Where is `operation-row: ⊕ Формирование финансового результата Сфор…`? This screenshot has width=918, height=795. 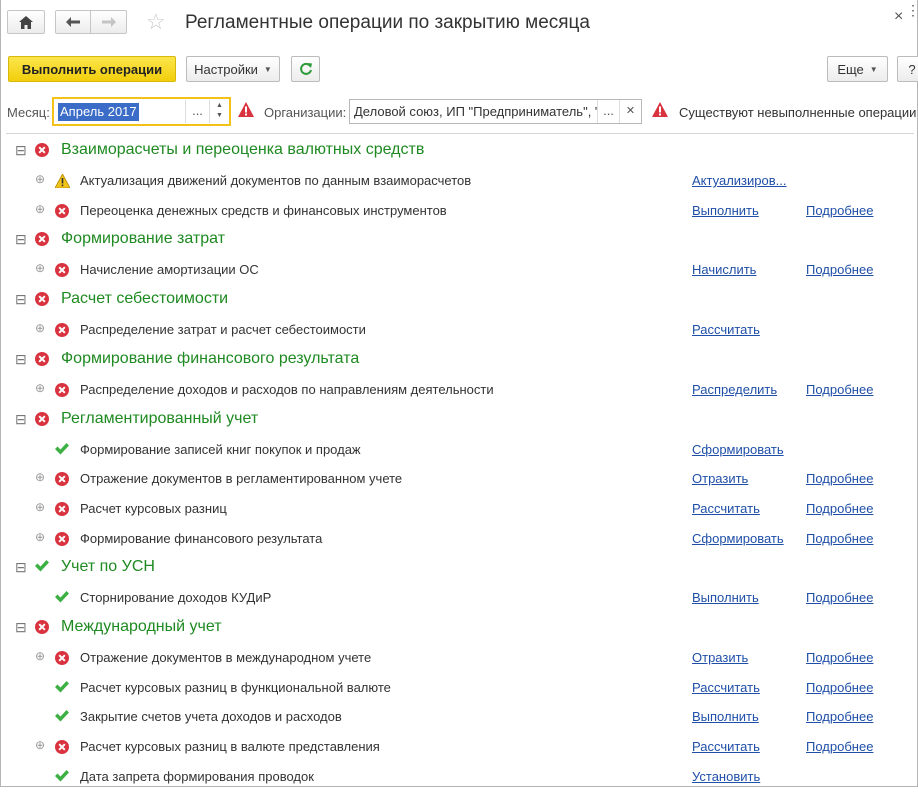 operation-row: ⊕ Формирование финансового результата Сфор… is located at coordinates (460, 543).